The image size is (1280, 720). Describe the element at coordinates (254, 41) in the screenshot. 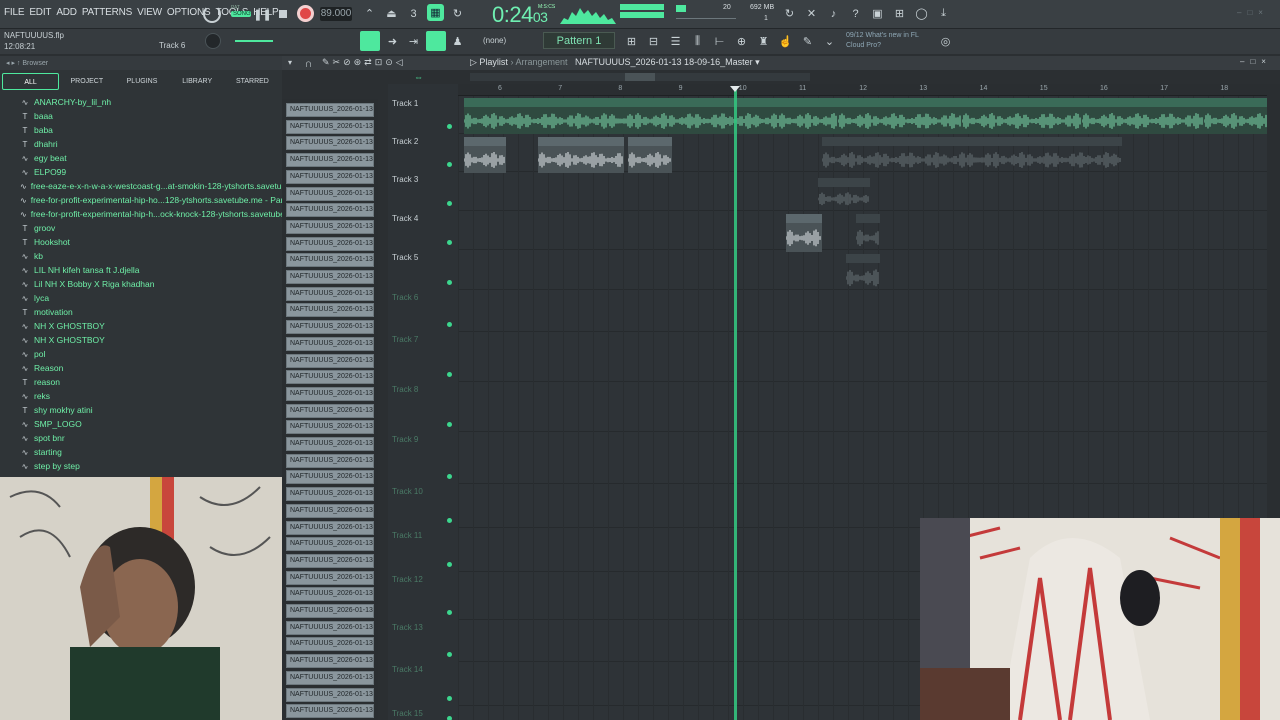

I see `master-volume-fader` at that location.